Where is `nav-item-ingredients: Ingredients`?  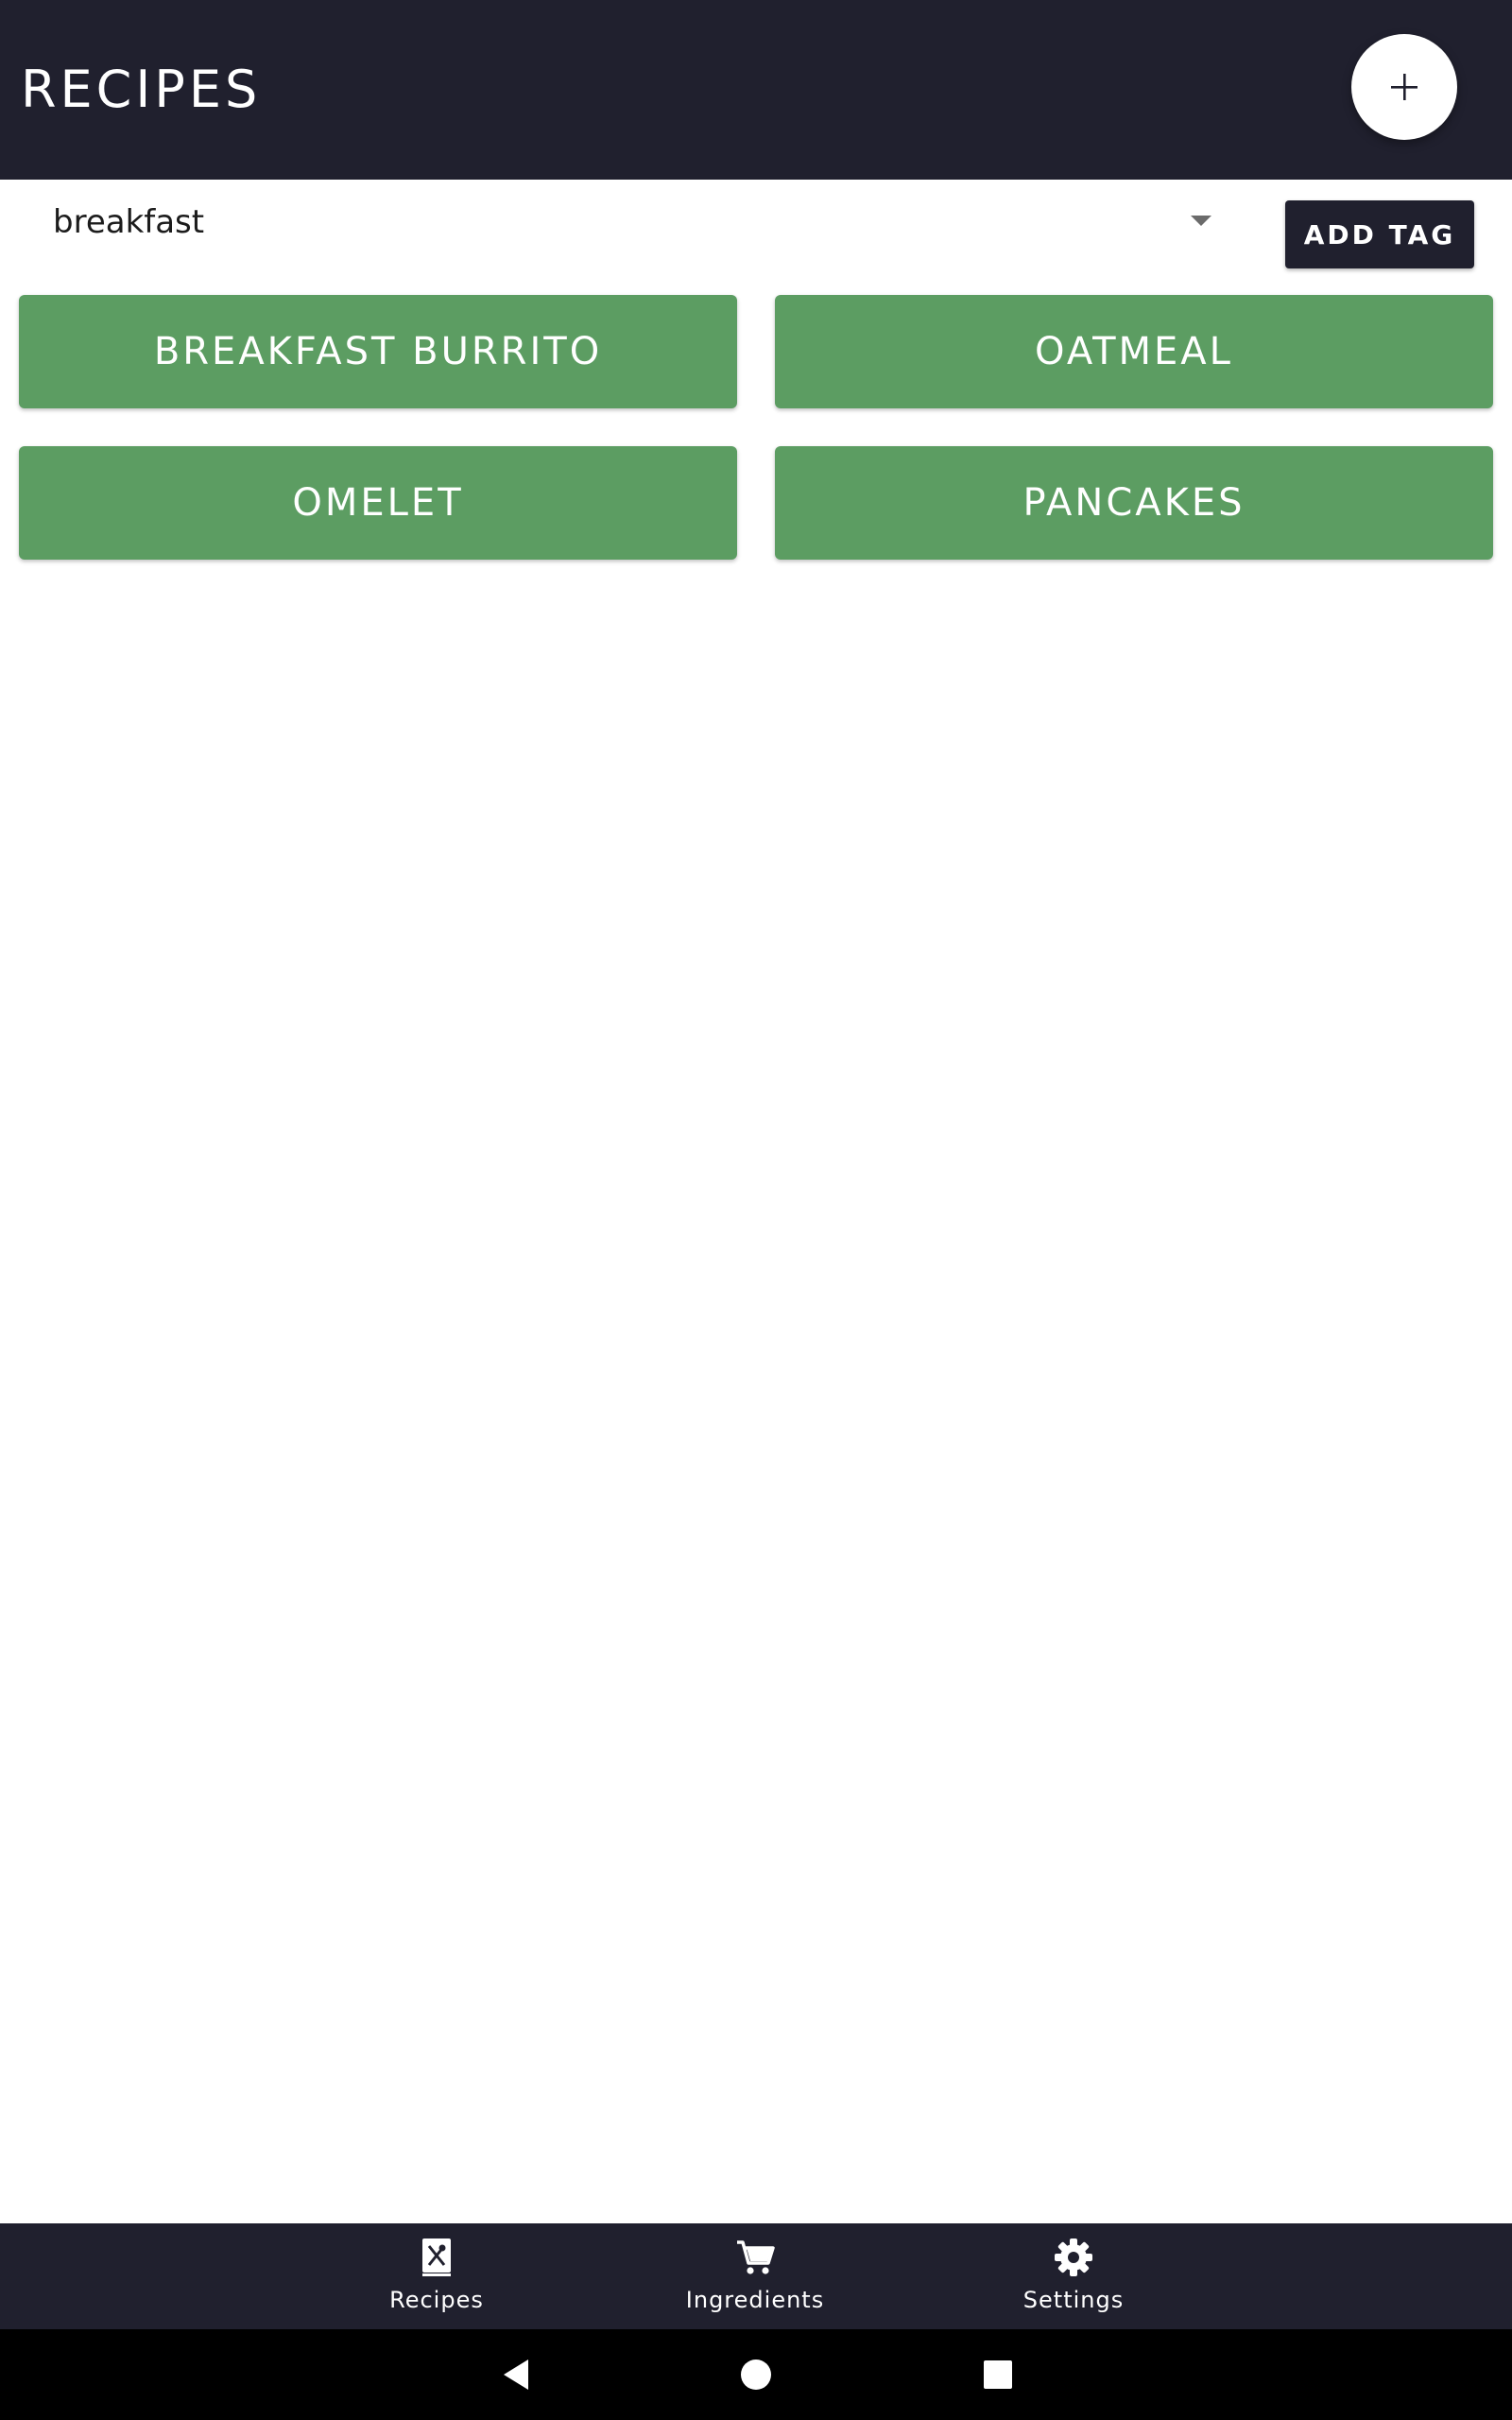 nav-item-ingredients: Ingredients is located at coordinates (755, 2278).